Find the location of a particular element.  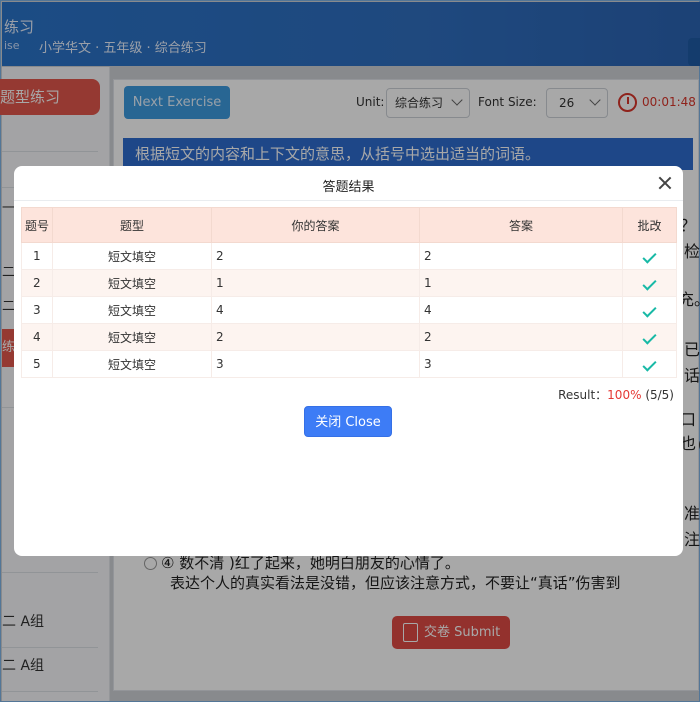

cell-answer: 1 is located at coordinates (521, 283).